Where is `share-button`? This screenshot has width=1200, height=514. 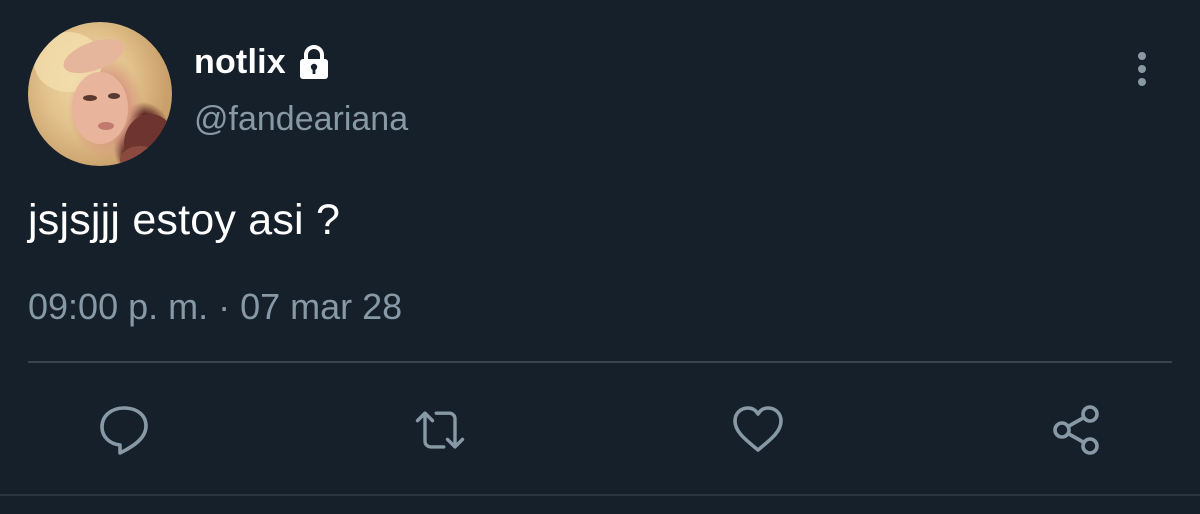
share-button is located at coordinates (1076, 430).